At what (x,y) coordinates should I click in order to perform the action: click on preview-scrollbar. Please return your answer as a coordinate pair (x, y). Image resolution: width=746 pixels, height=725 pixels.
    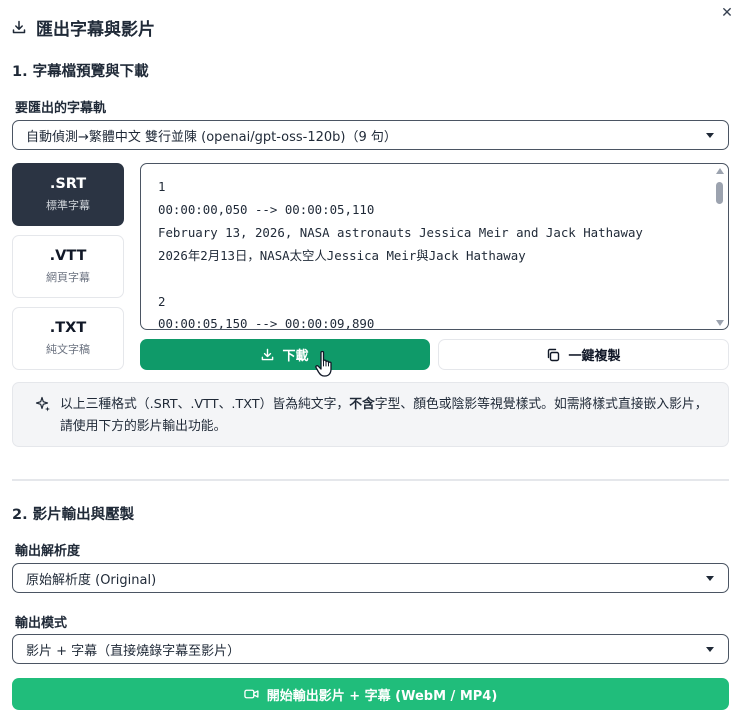
    Looking at the image, I should click on (720, 247).